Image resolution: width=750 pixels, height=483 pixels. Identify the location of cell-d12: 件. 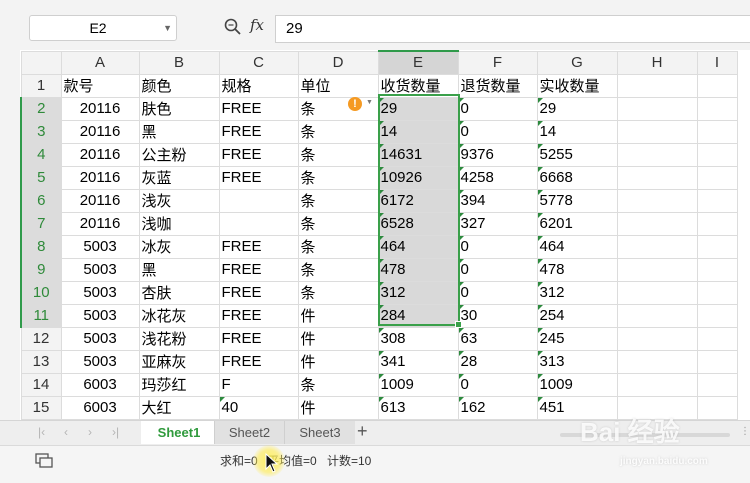
(338, 338).